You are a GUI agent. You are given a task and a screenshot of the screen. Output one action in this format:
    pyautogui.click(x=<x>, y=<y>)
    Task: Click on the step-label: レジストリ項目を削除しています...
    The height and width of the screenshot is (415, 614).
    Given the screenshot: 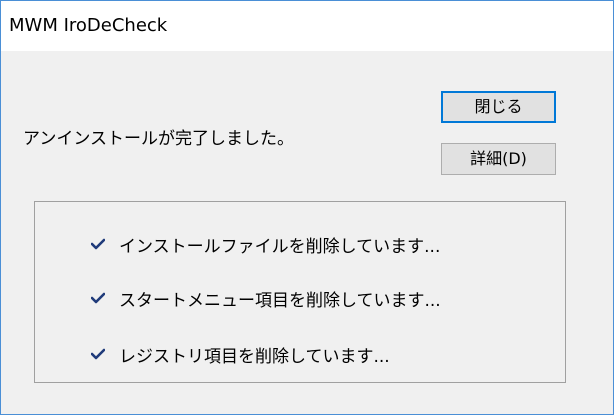 What is the action you would take?
    pyautogui.click(x=254, y=356)
    